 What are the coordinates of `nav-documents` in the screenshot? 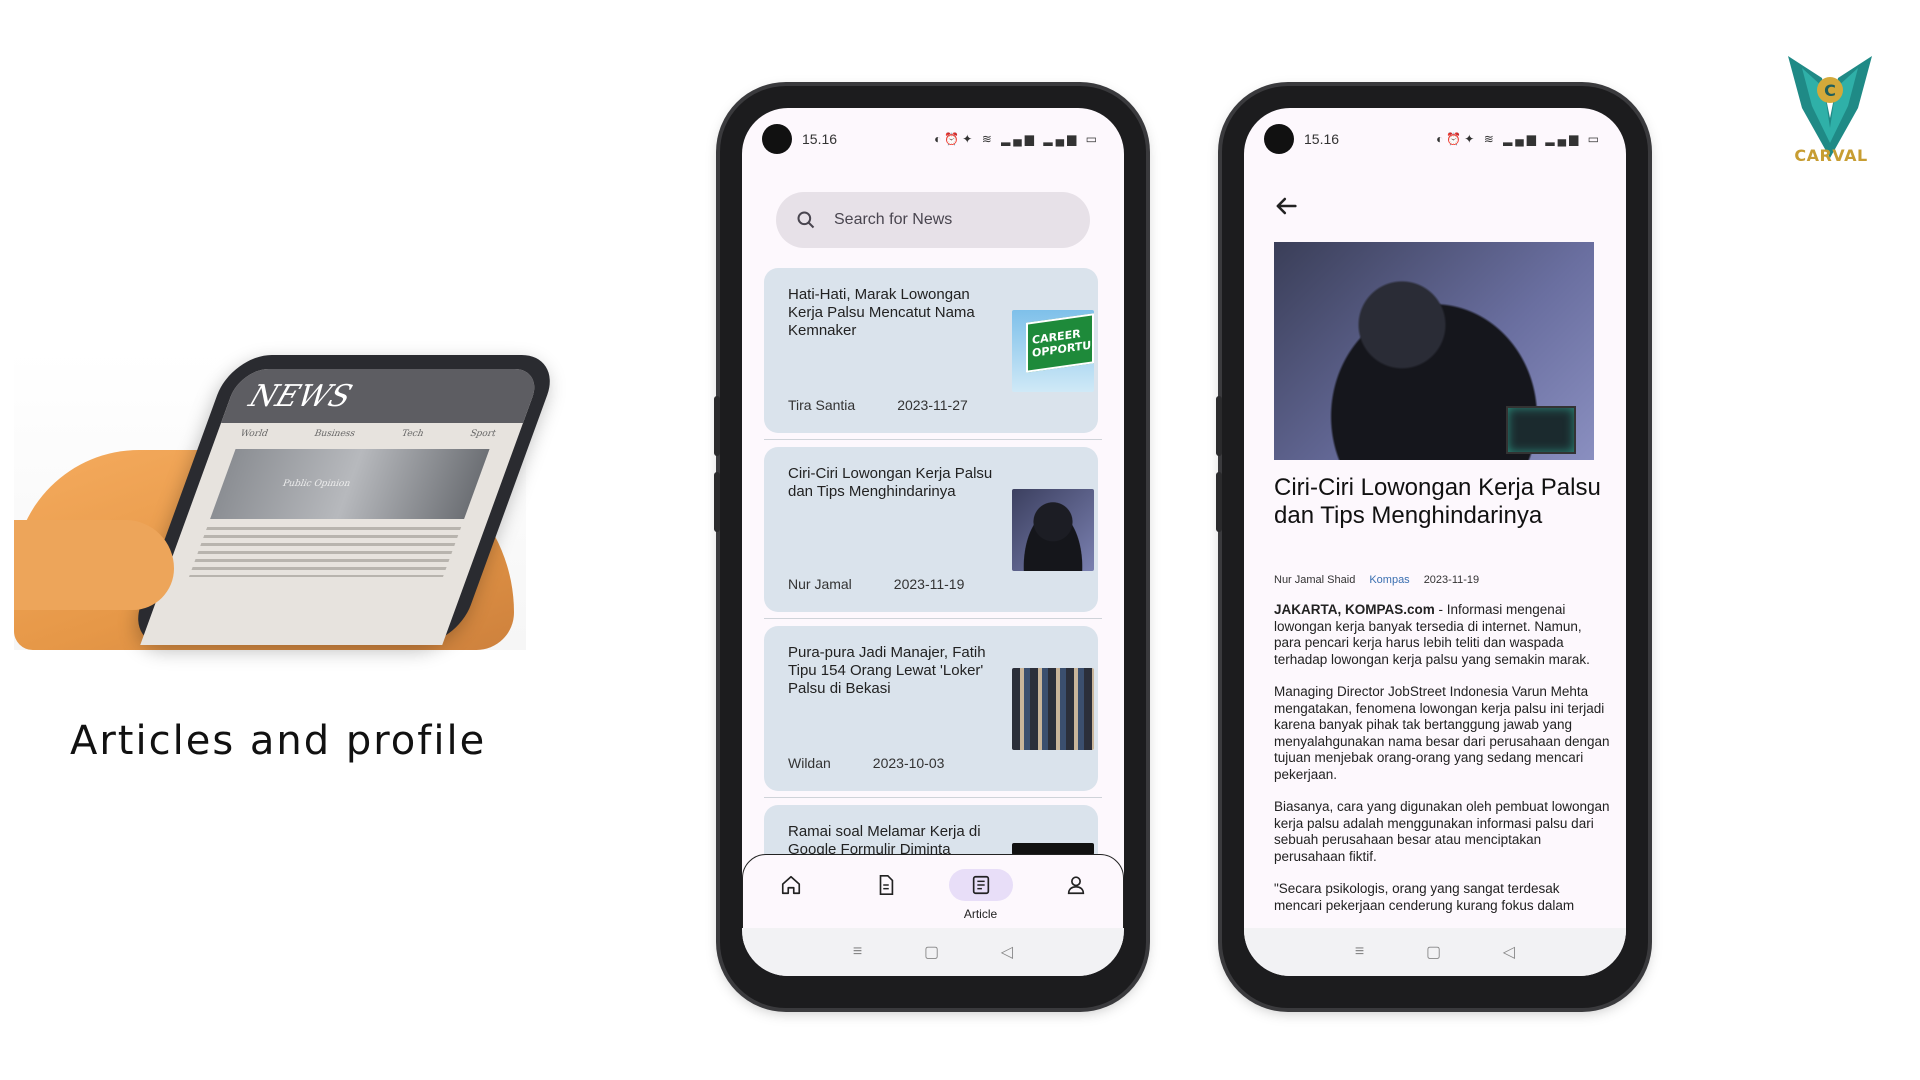 It's located at (886, 885).